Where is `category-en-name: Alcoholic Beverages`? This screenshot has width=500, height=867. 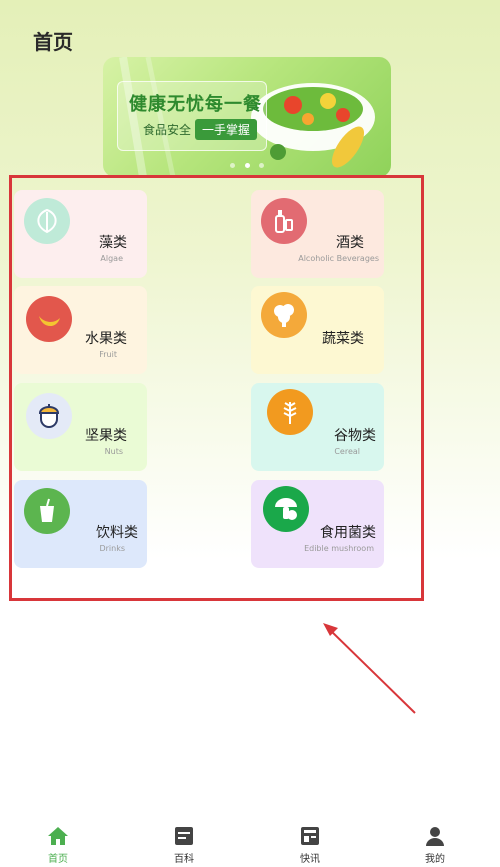
category-en-name: Alcoholic Beverages is located at coordinates (338, 258).